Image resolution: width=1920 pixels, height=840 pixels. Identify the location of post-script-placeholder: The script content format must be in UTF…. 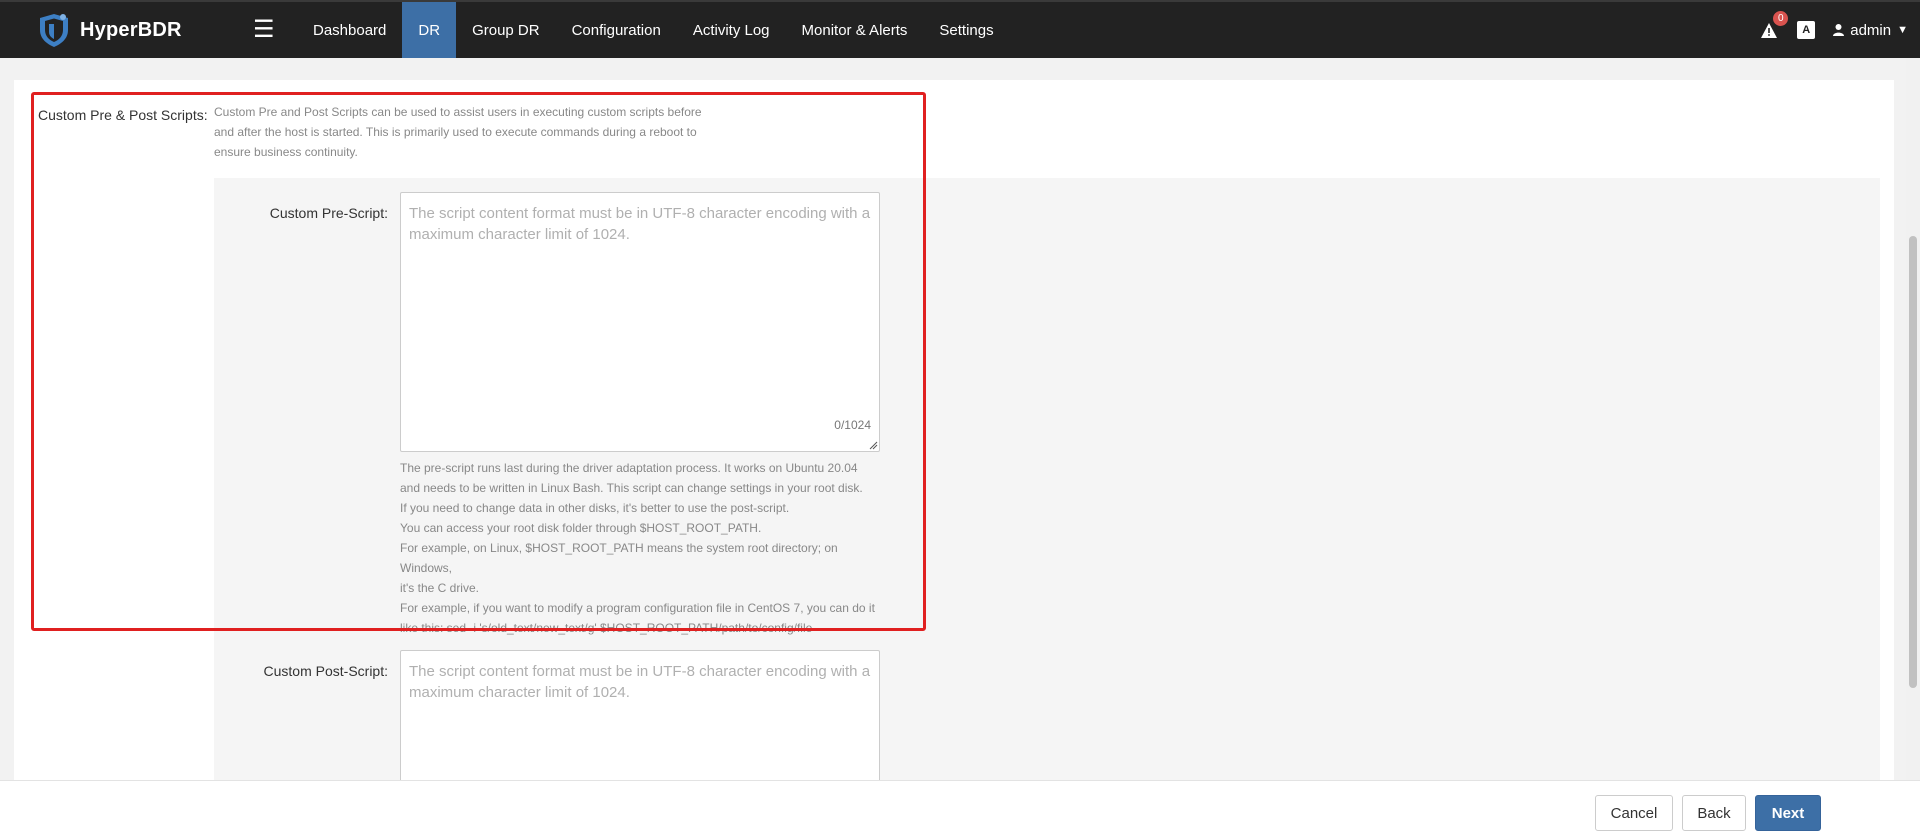
(640, 682).